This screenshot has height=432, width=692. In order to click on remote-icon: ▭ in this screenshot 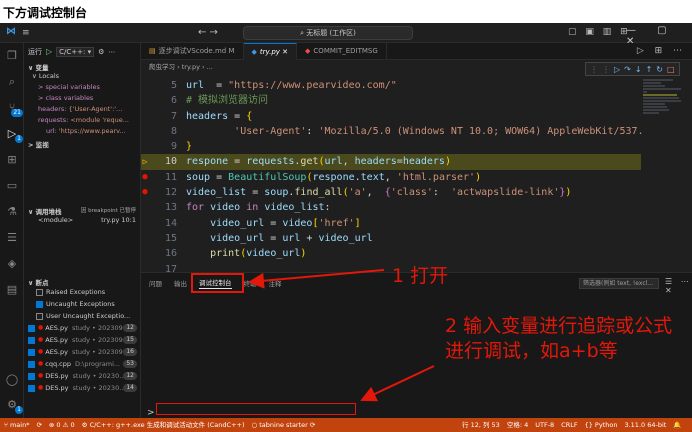, I will do `click(12, 186)`.